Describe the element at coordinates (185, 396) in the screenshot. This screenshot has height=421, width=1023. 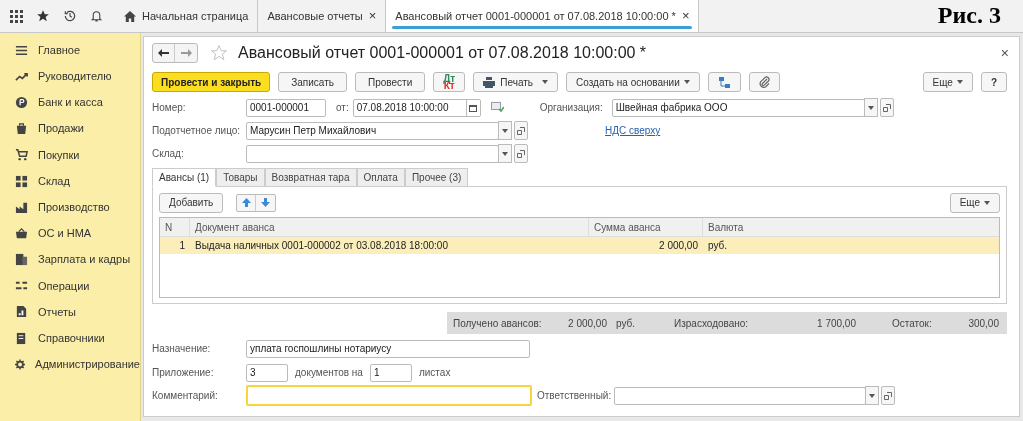
I see `field-label: Комментарий:` at that location.